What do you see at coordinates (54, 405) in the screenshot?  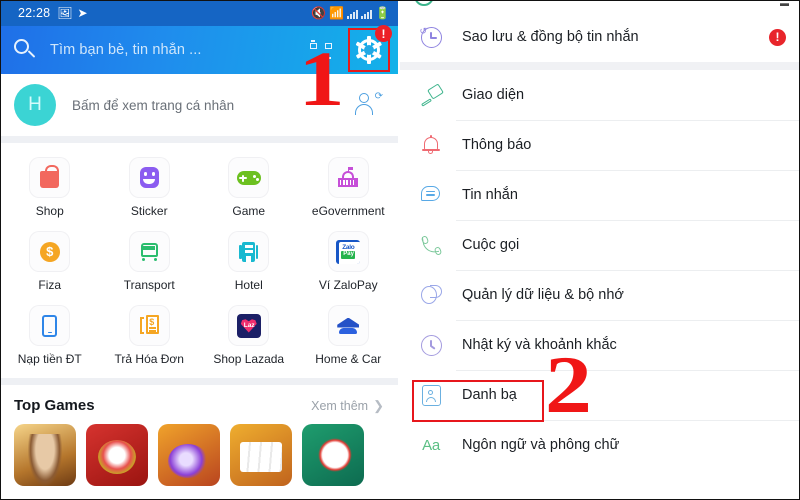 I see `top-games-title: Top Games` at bounding box center [54, 405].